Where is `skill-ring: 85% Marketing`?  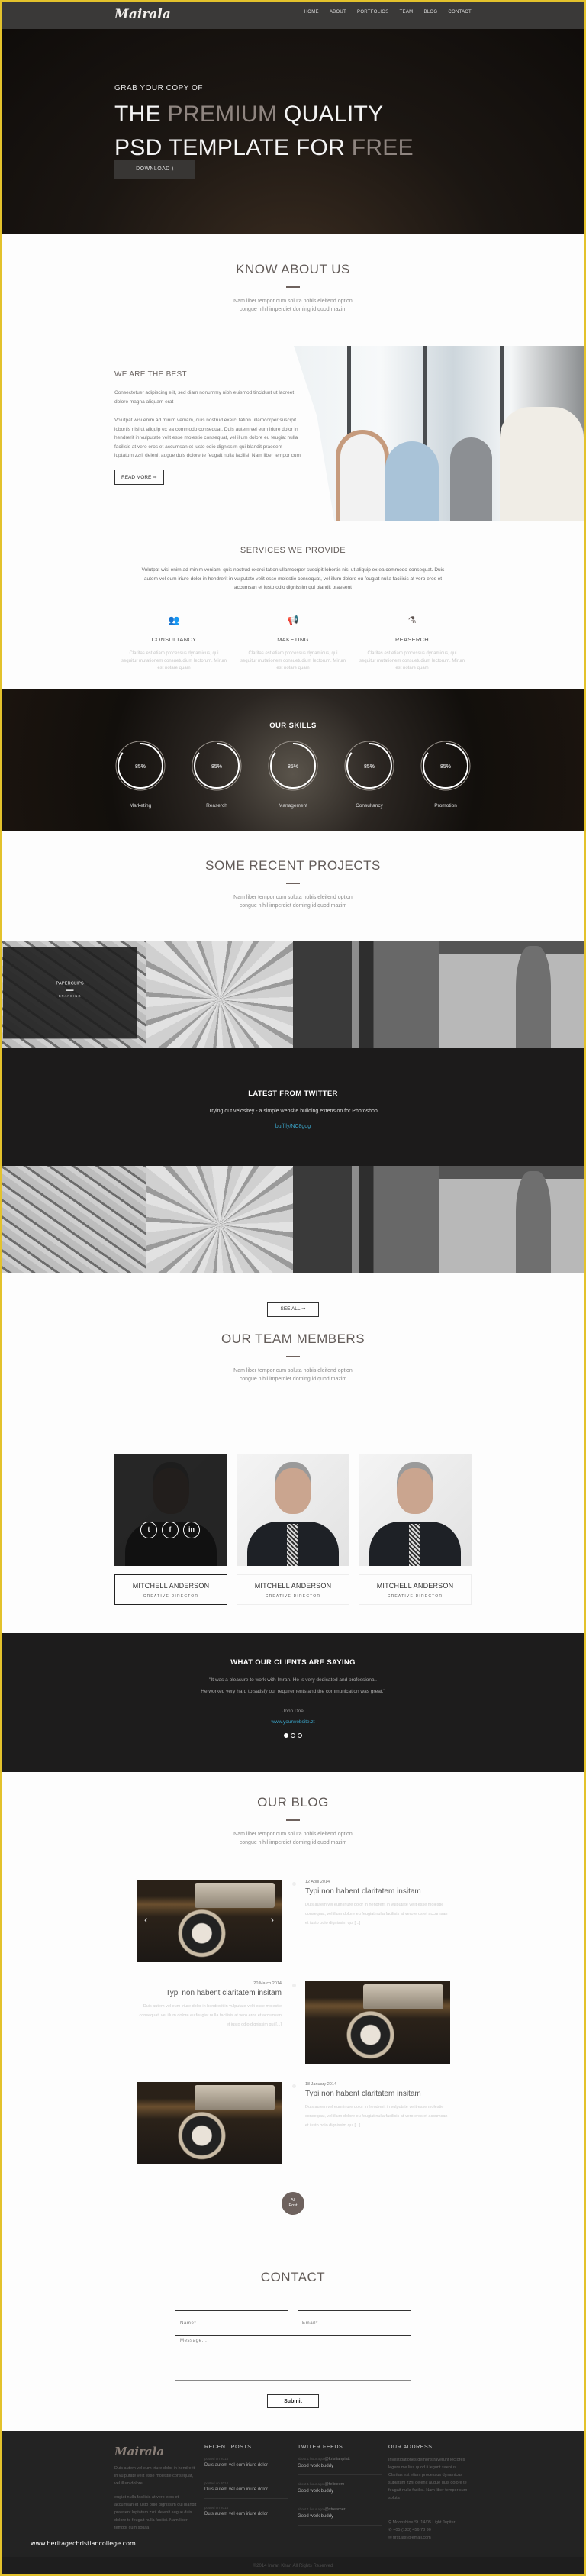 skill-ring: 85% Marketing is located at coordinates (140, 774).